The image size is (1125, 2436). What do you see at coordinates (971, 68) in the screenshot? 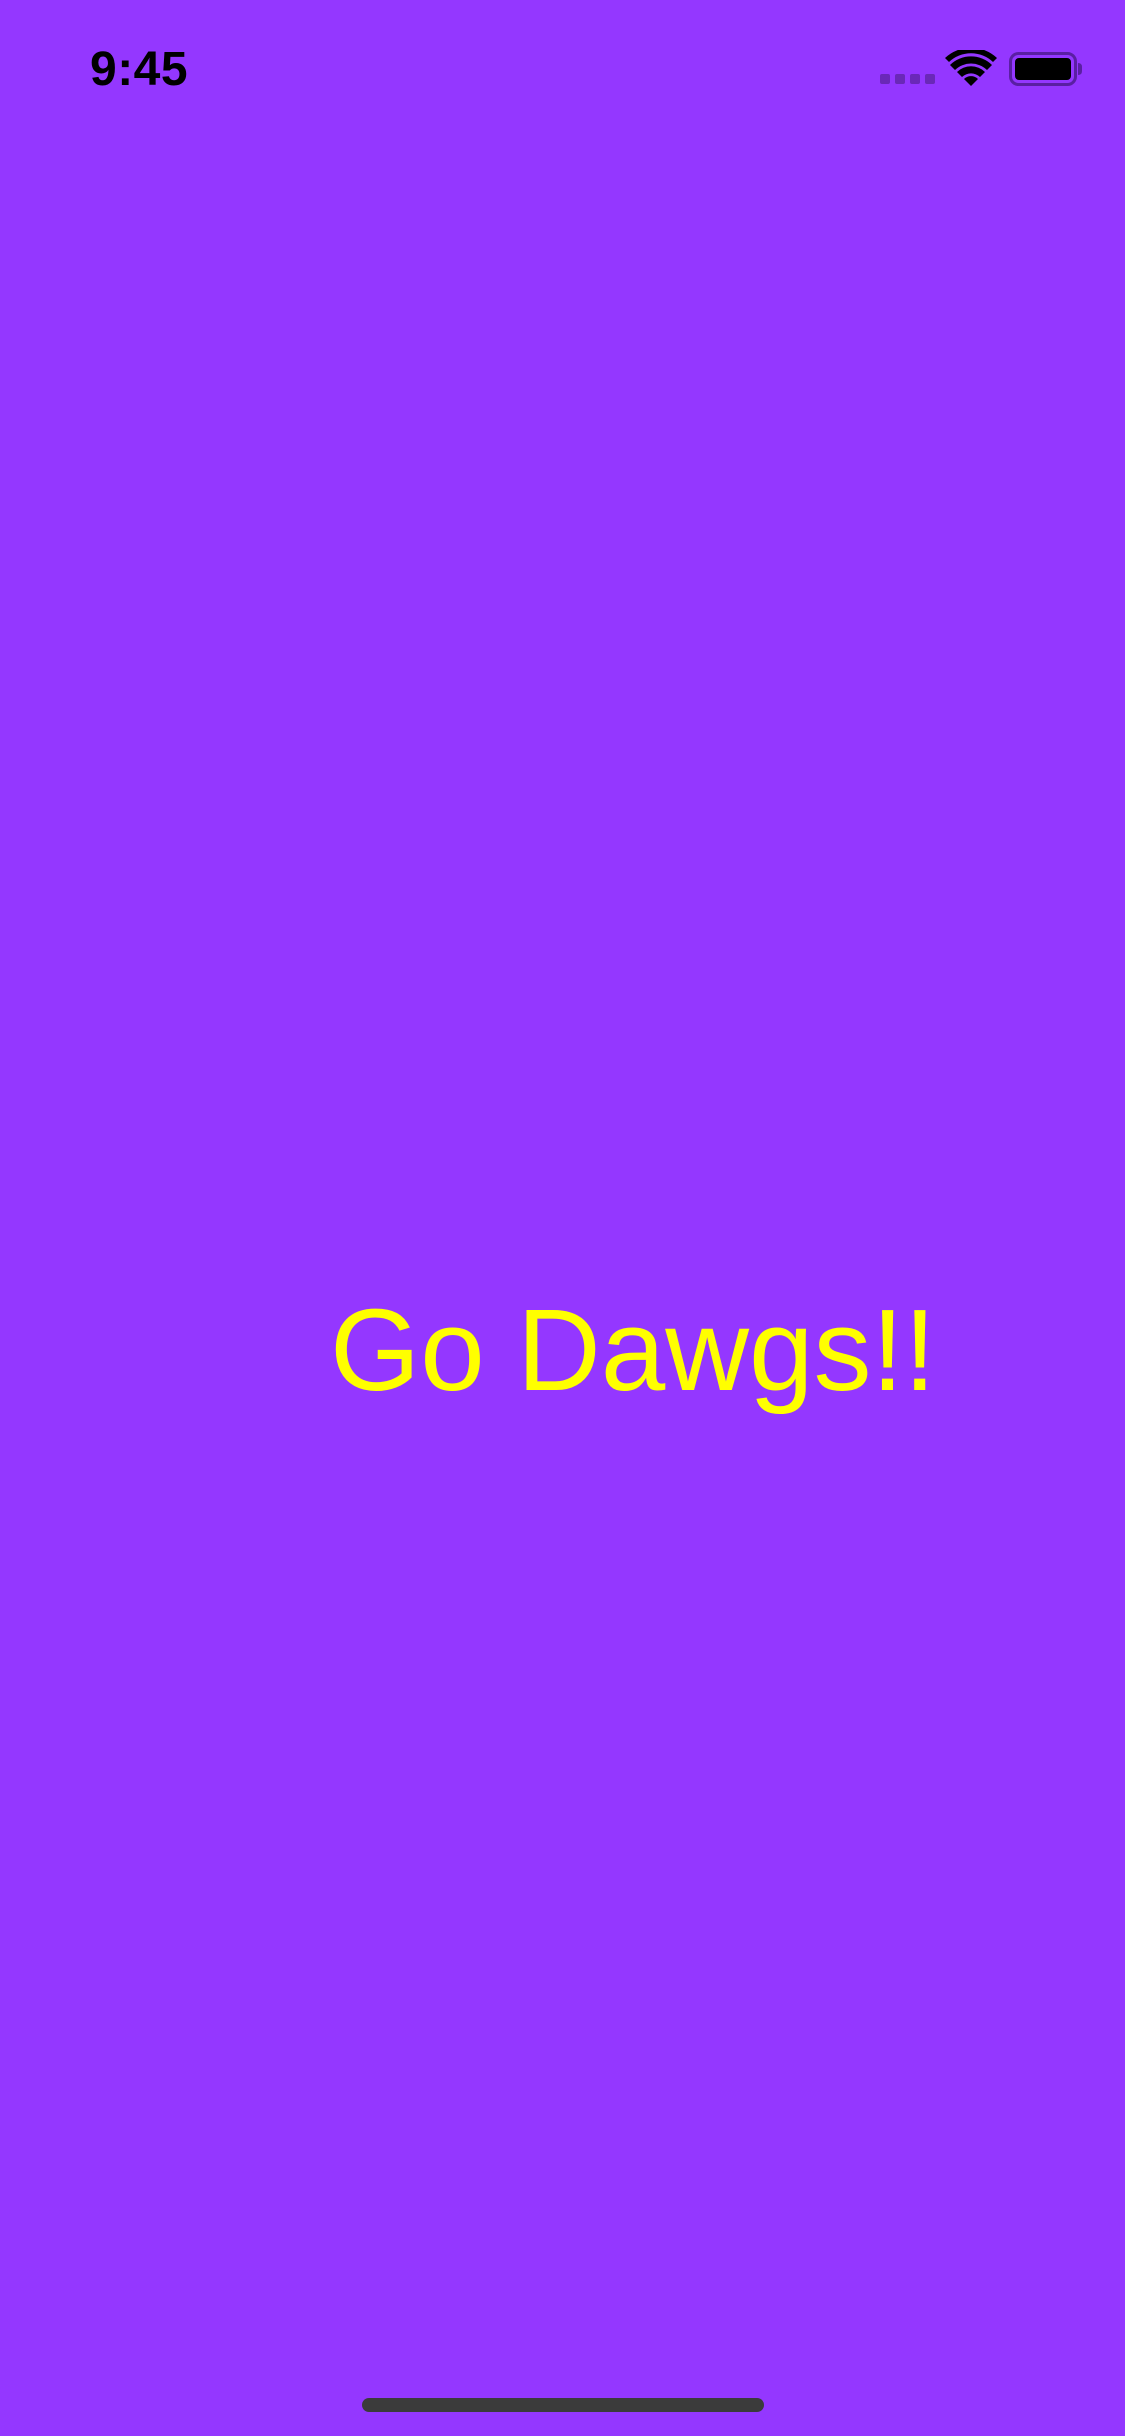
I see `wifi-icon` at bounding box center [971, 68].